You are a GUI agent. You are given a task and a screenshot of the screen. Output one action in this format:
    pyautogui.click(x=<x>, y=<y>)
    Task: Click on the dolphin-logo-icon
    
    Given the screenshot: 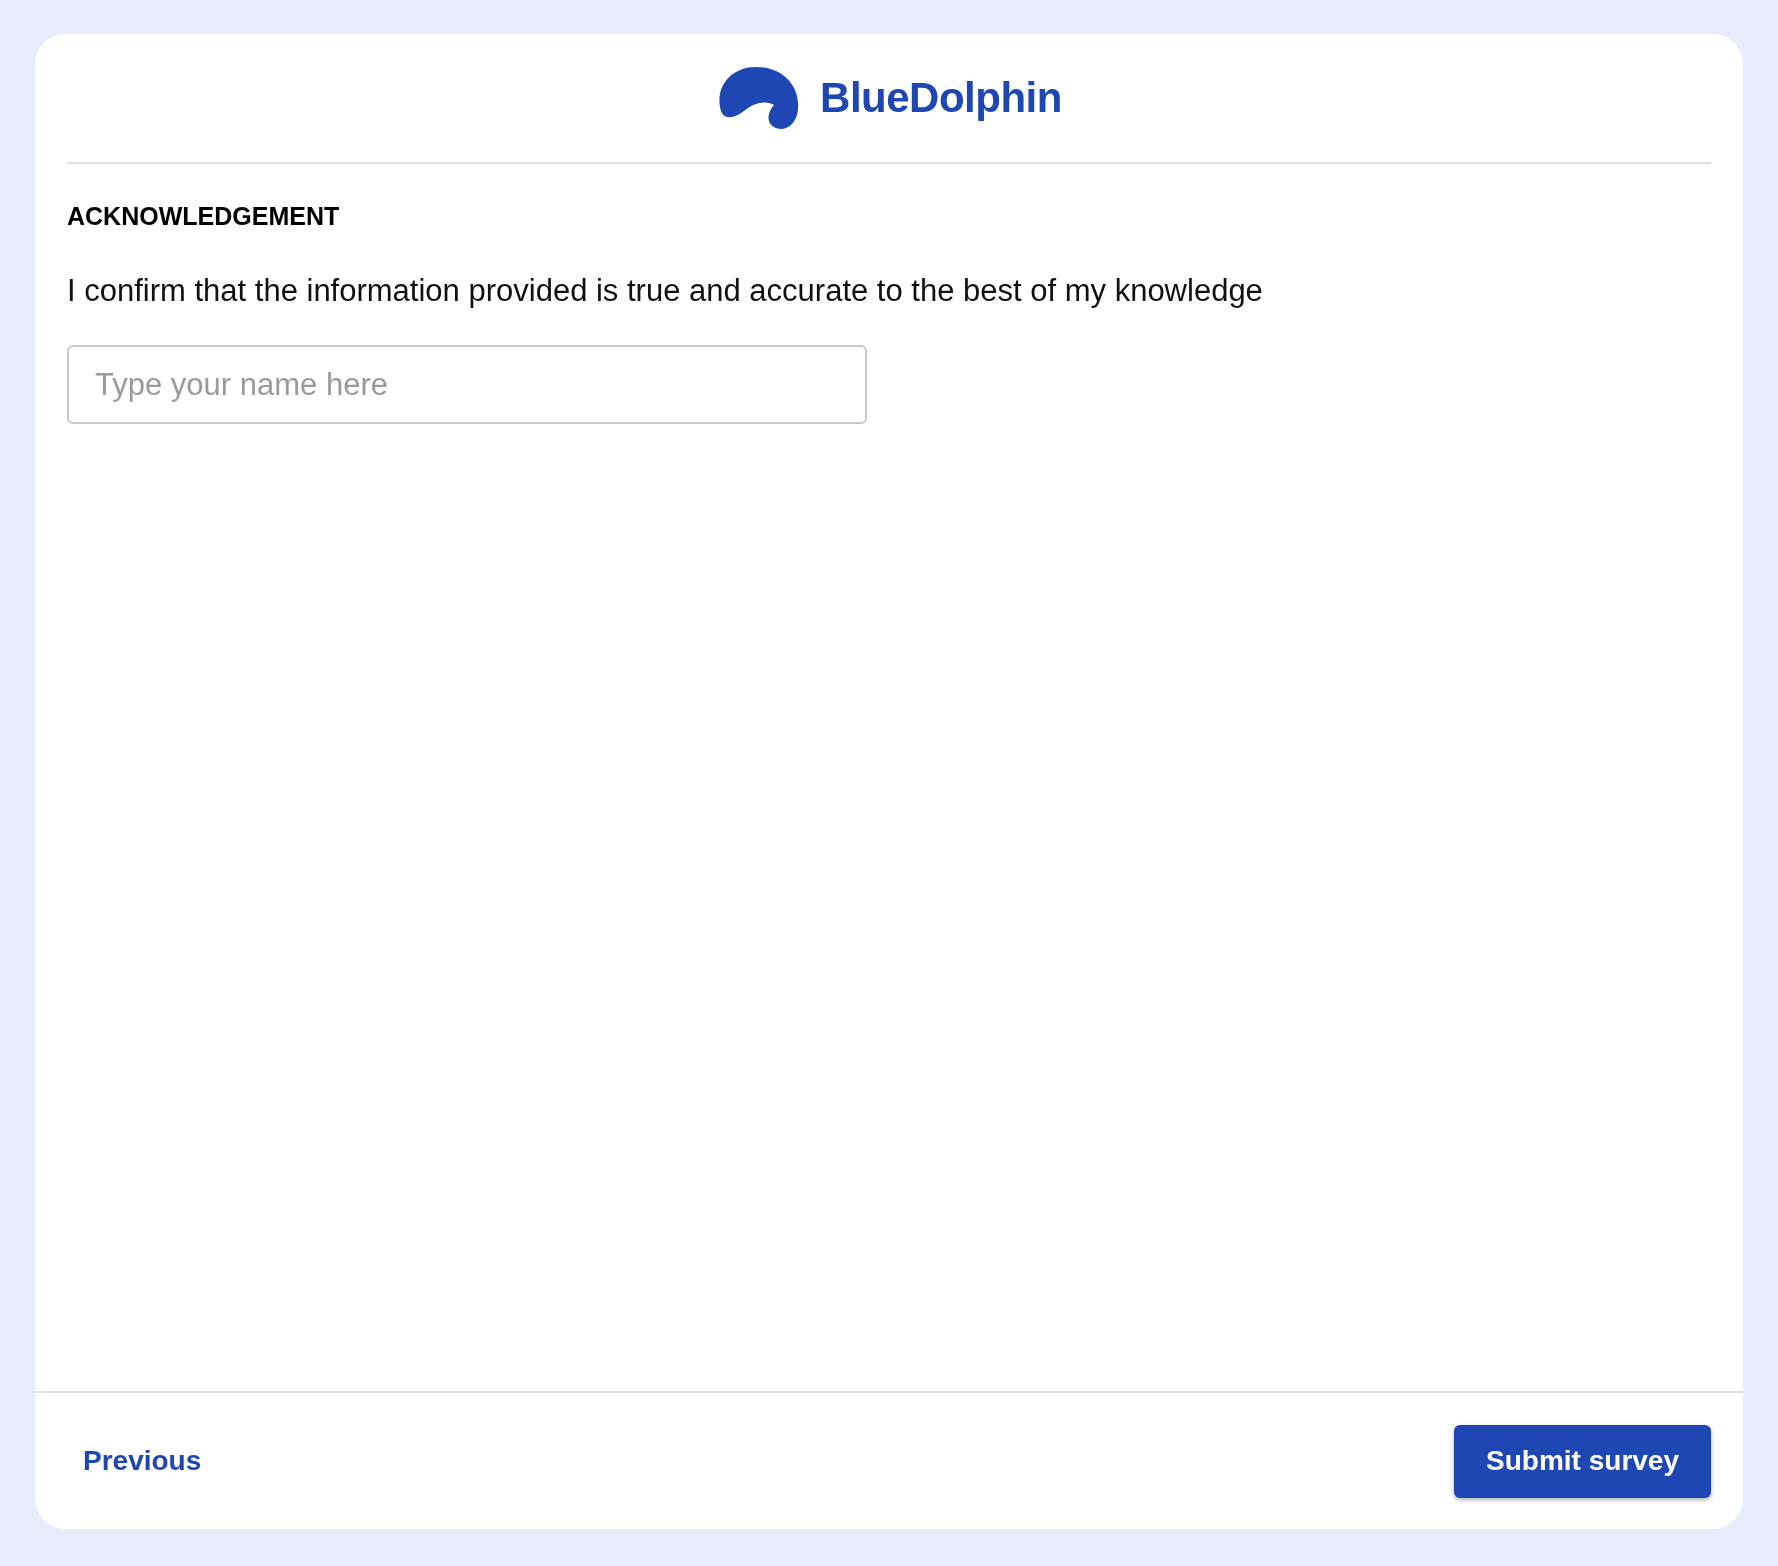 What is the action you would take?
    pyautogui.click(x=758, y=98)
    